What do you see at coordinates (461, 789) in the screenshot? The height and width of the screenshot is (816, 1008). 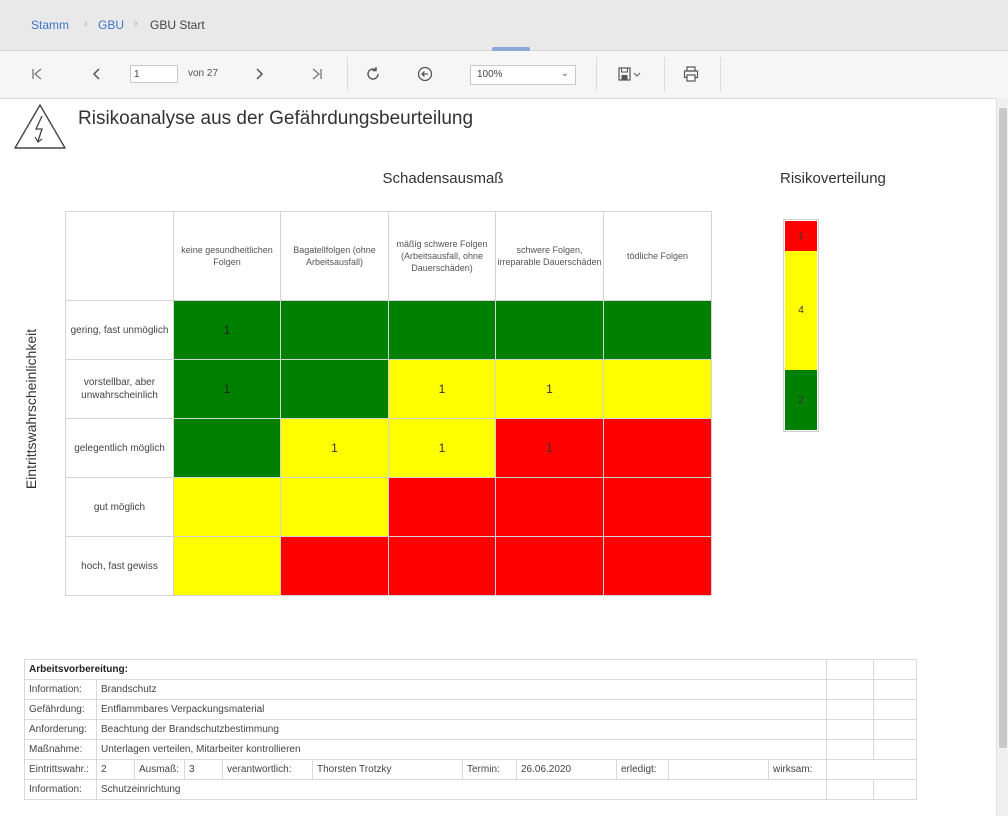 I see `details-value: Schutzeinrichtung` at bounding box center [461, 789].